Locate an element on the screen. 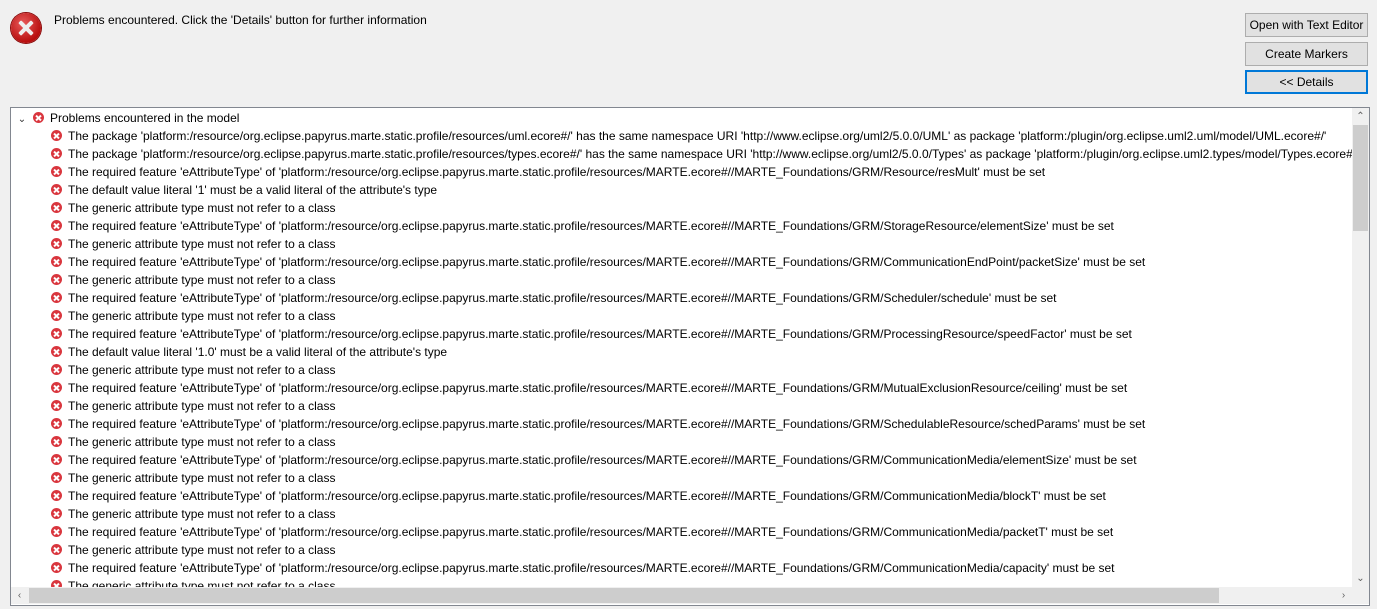  open-with-text-editor-button: Open with Text Editor is located at coordinates (1306, 25).